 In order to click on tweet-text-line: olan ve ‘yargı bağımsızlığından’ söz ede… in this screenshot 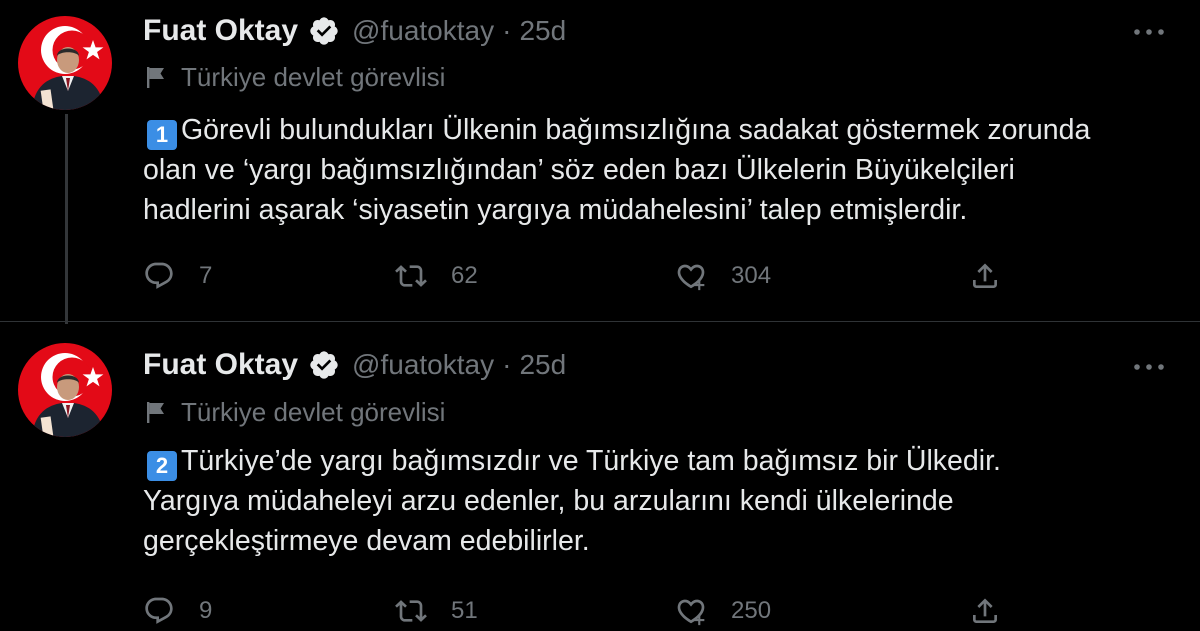, I will do `click(579, 170)`.